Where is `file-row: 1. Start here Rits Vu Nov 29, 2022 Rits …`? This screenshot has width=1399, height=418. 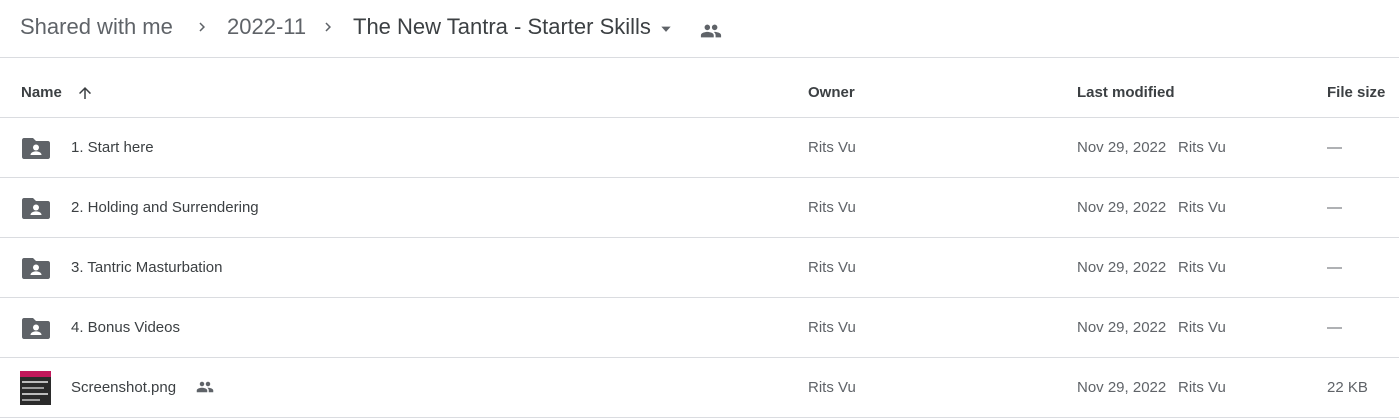
file-row: 1. Start here Rits Vu Nov 29, 2022 Rits … is located at coordinates (699, 148).